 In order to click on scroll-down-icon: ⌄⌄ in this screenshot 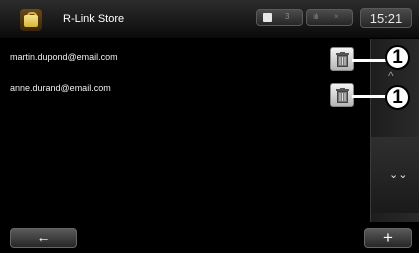, I will do `click(398, 175)`.